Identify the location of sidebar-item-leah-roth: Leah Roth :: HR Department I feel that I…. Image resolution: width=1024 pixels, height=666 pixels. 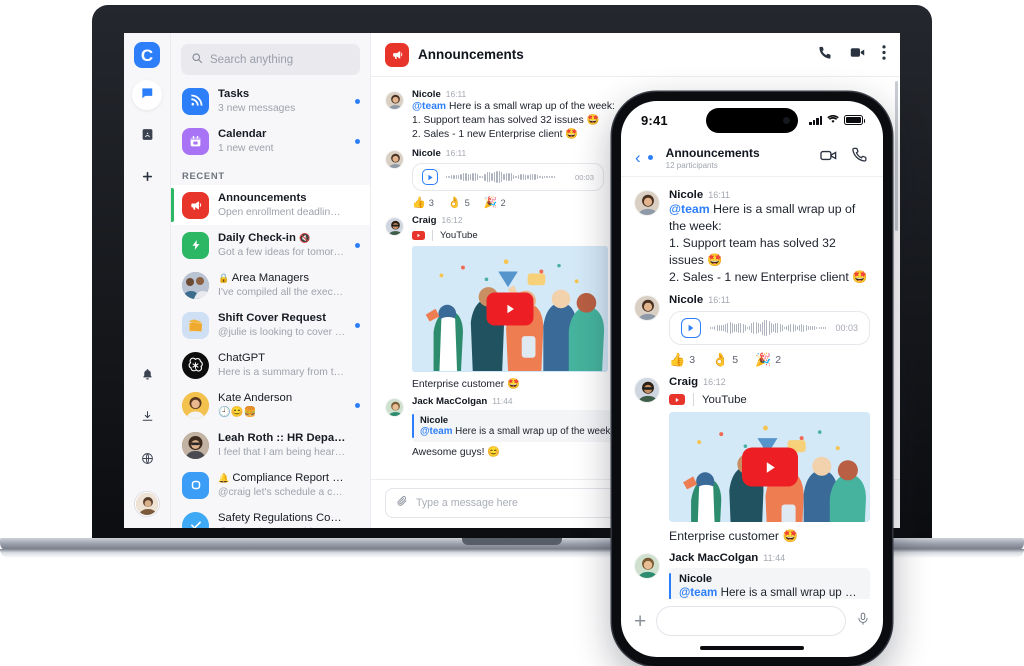
(270, 445).